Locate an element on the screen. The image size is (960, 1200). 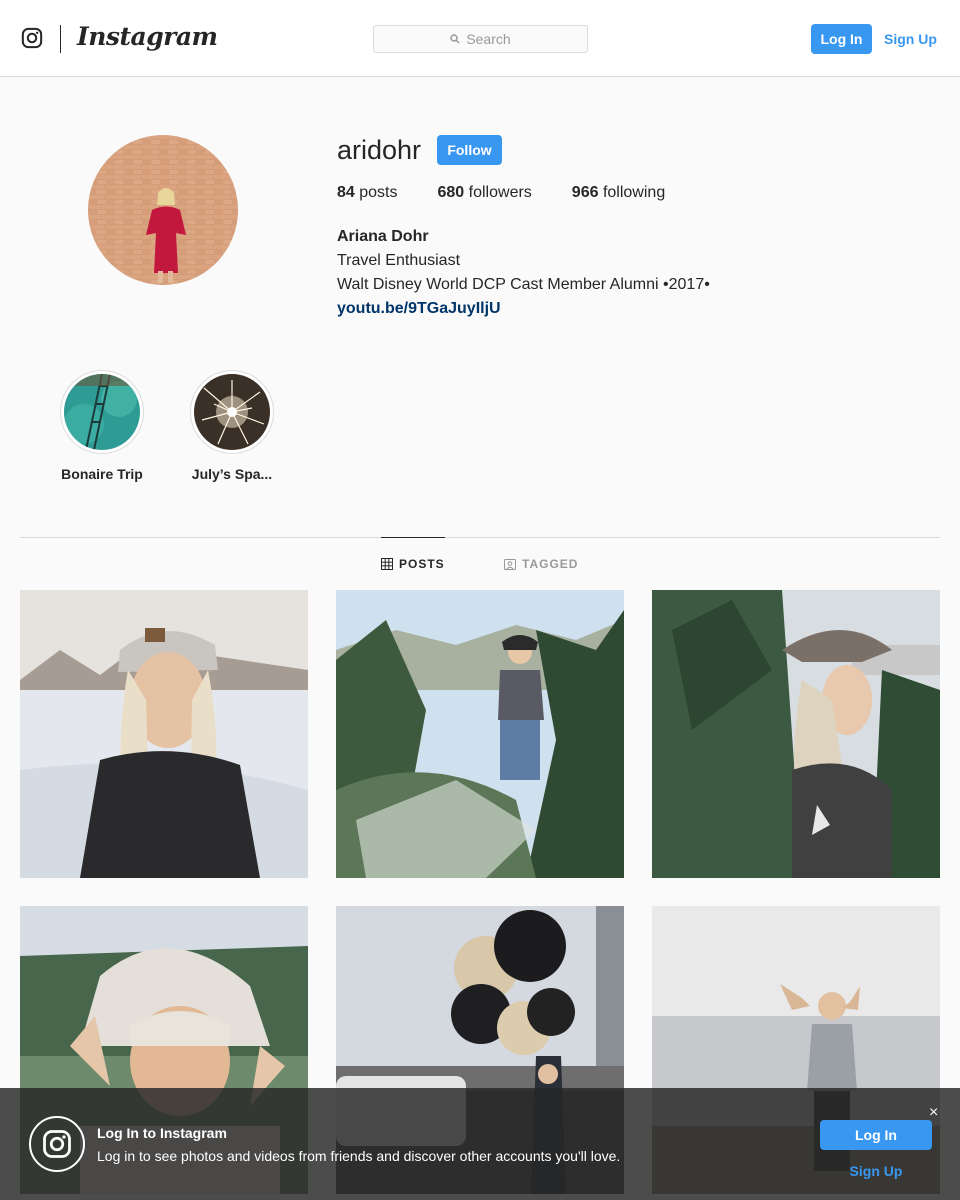
instagram-wordmark: Instagram is located at coordinates (147, 36).